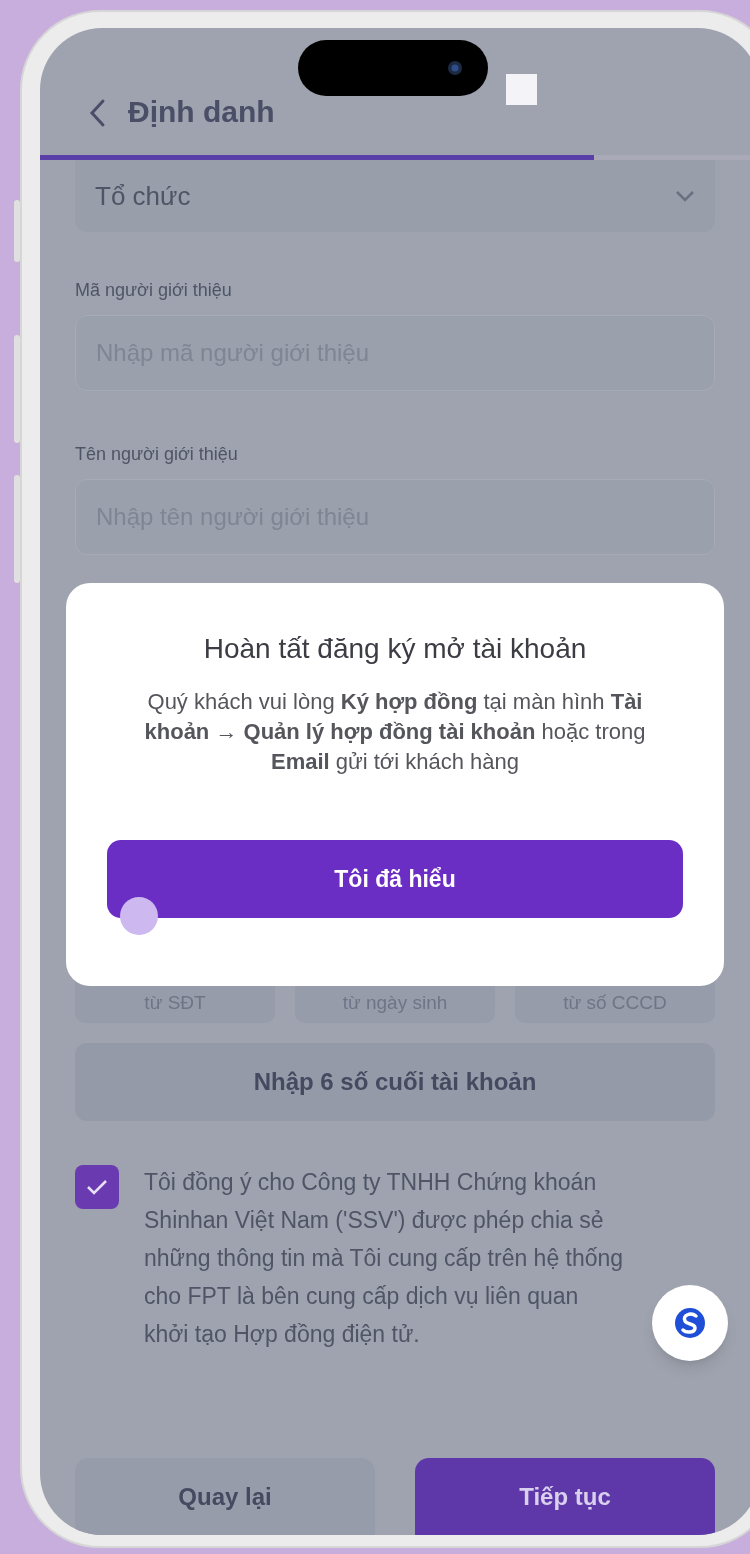  What do you see at coordinates (521, 89) in the screenshot?
I see `status-square-icon` at bounding box center [521, 89].